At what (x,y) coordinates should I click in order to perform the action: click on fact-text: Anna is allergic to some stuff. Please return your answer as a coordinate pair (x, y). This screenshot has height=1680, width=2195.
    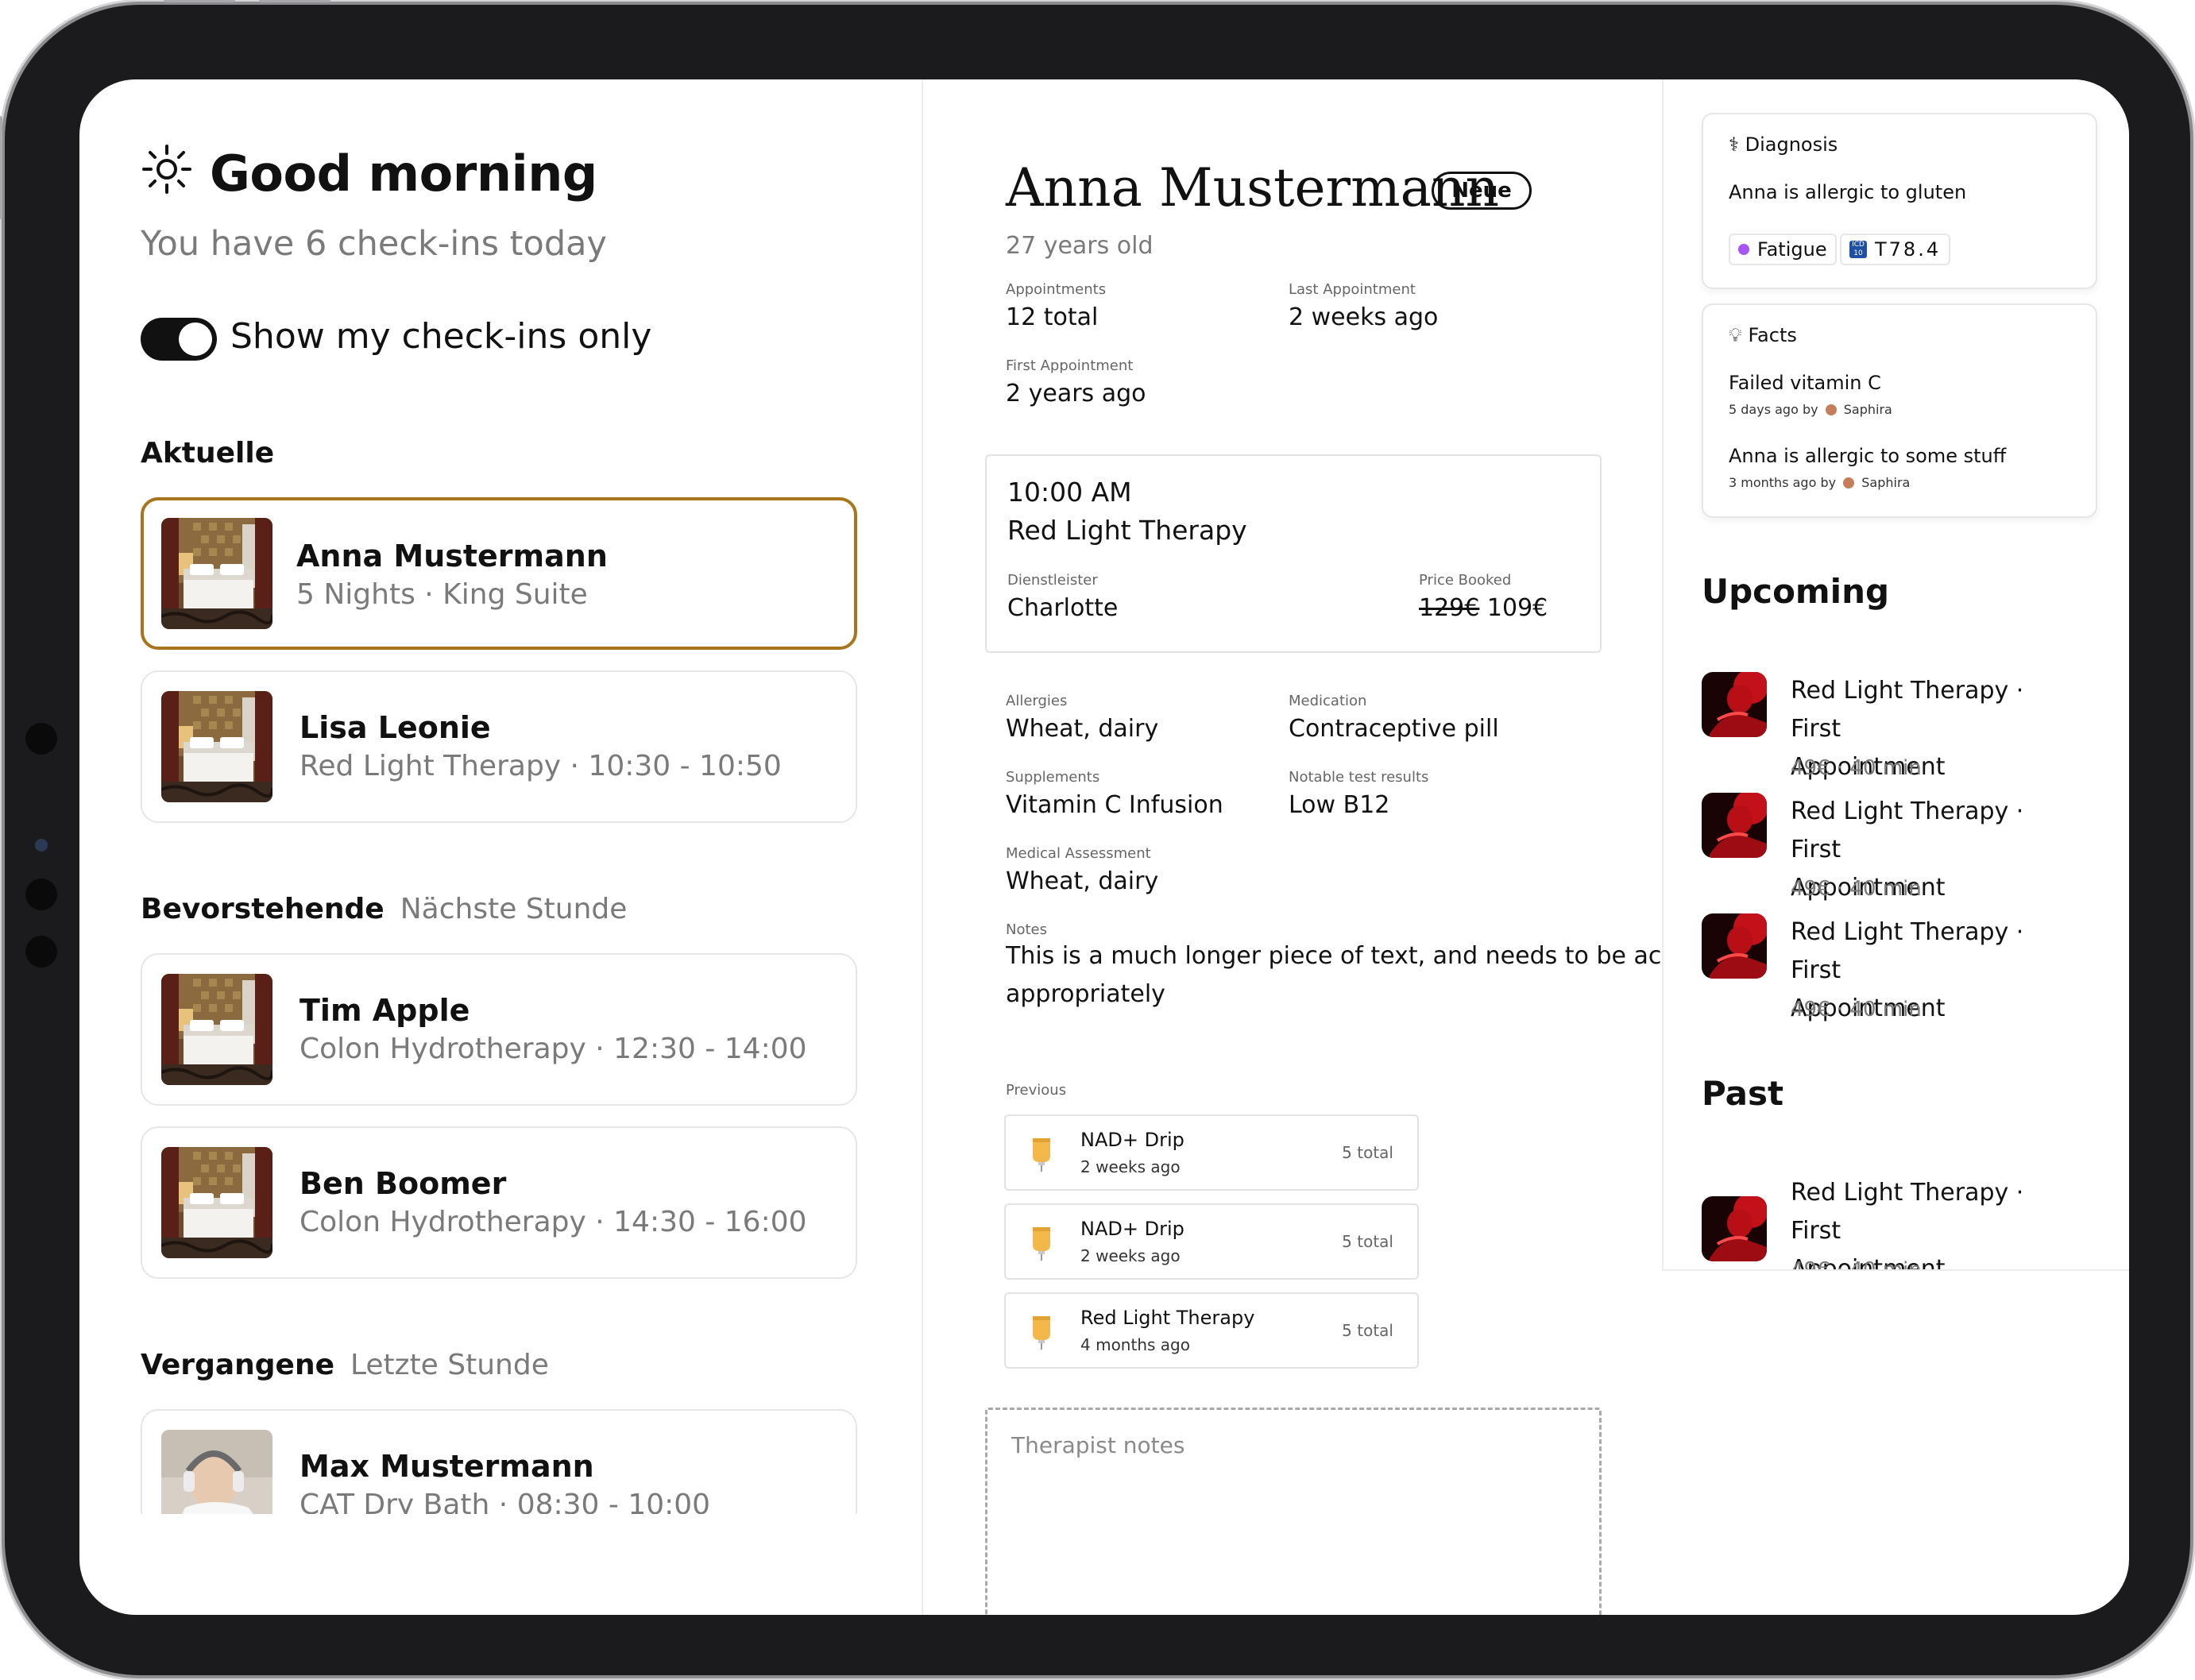
    Looking at the image, I should click on (1868, 456).